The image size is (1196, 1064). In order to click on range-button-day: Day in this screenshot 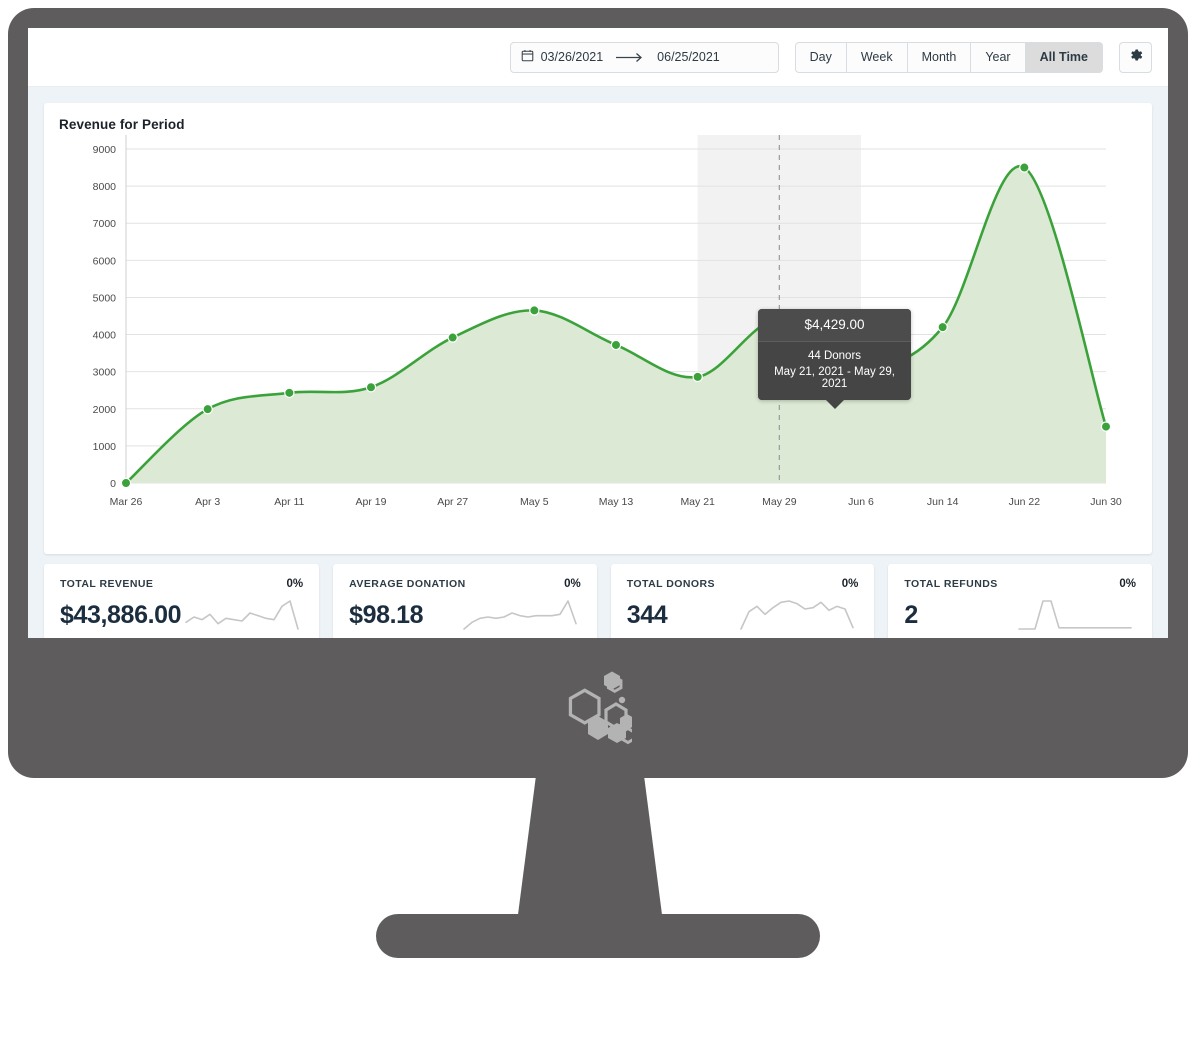, I will do `click(820, 57)`.